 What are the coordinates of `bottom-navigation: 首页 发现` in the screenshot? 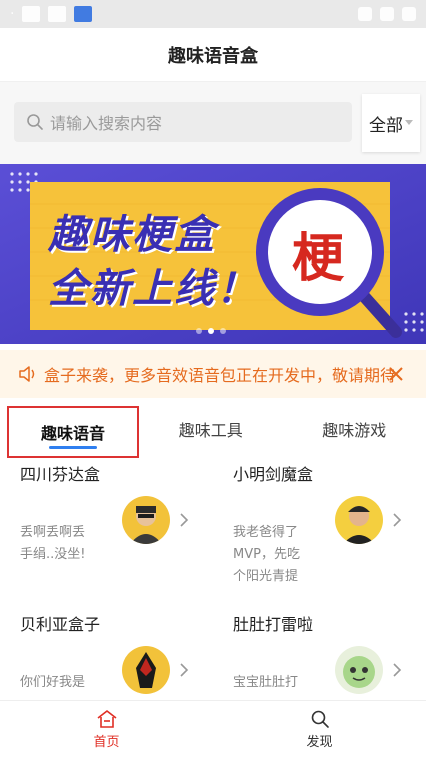 It's located at (213, 728).